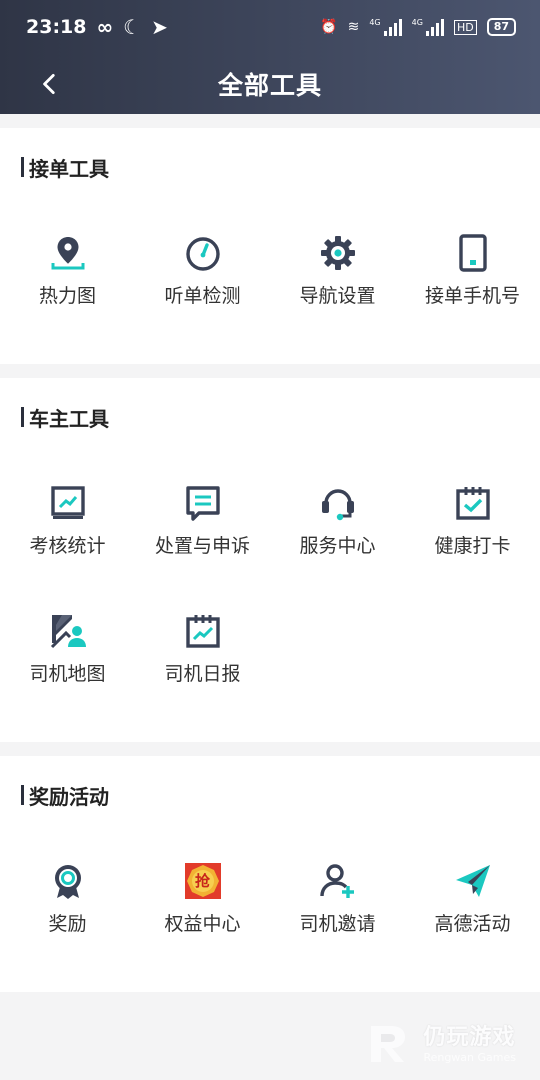  Describe the element at coordinates (336, 880) in the screenshot. I see `add-user-icon` at that location.